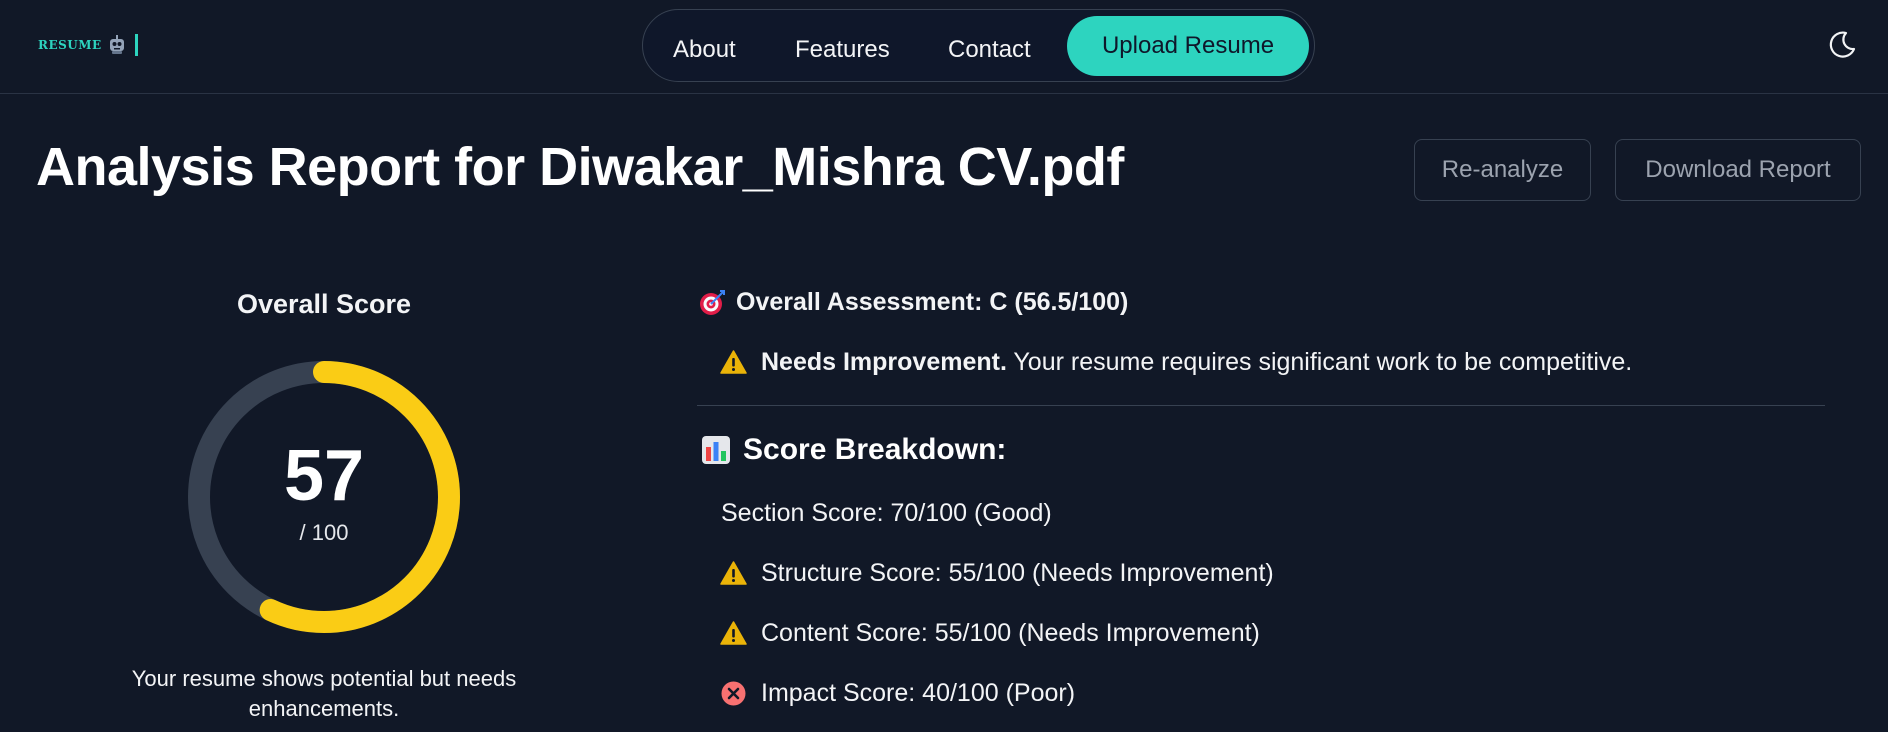 The image size is (1888, 732). I want to click on section-score-text: Section Score: 70/100 (Good), so click(886, 513).